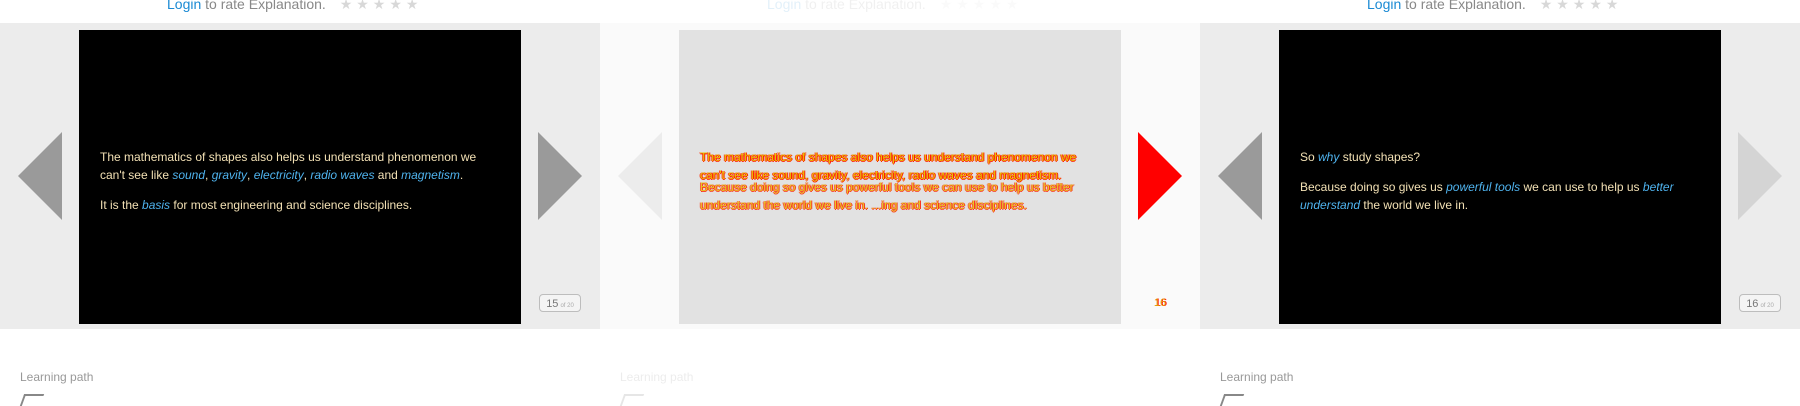 The width and height of the screenshot is (1800, 406). What do you see at coordinates (1309, 157) in the screenshot?
I see `slide-text-segment: So` at bounding box center [1309, 157].